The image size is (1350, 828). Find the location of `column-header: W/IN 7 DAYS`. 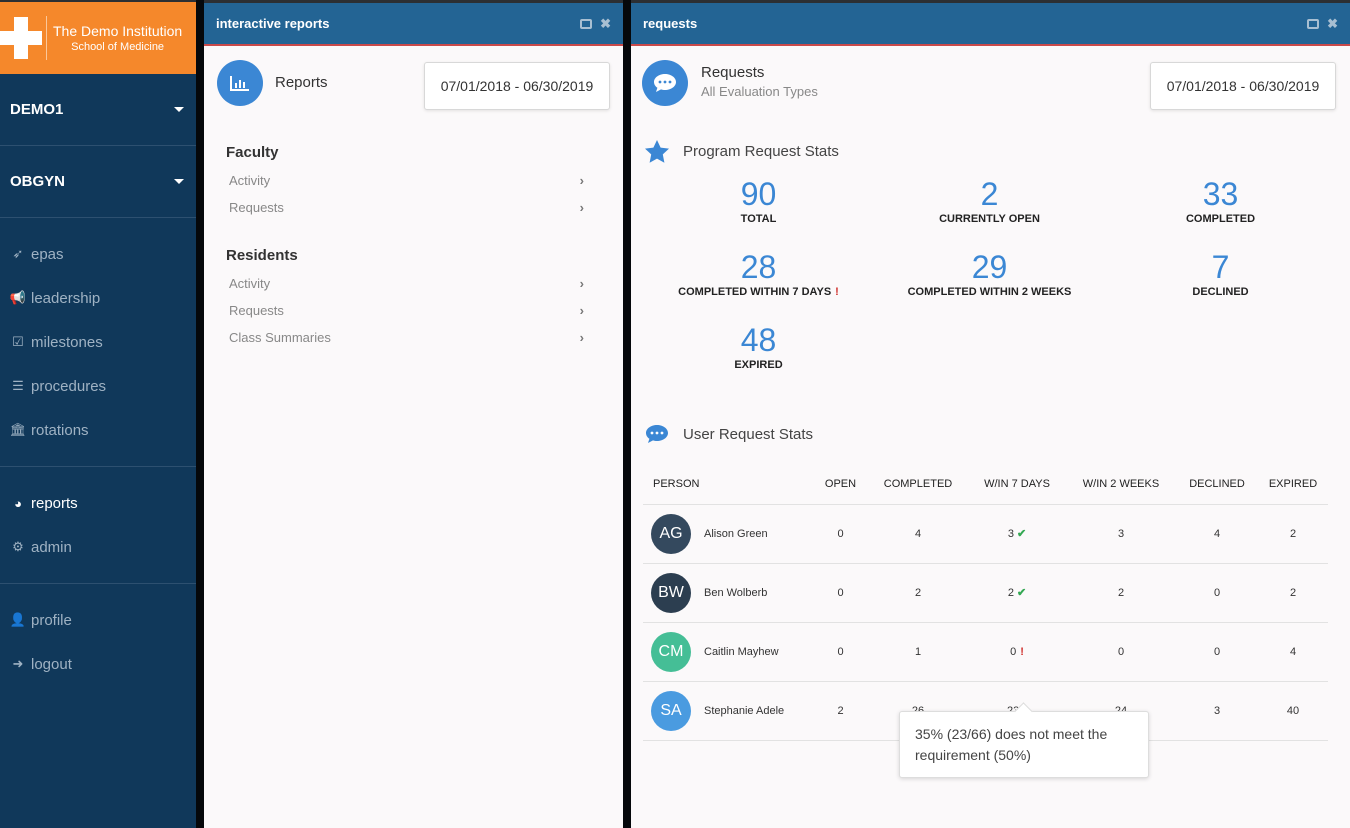

column-header: W/IN 7 DAYS is located at coordinates (1017, 484).